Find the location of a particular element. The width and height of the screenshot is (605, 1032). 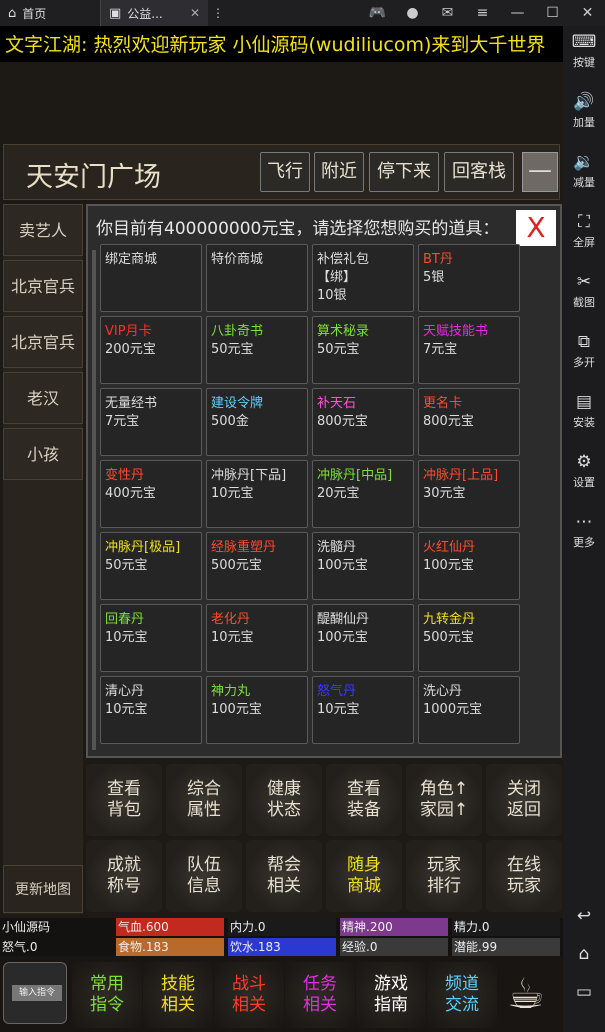

menu-icon: ≡ is located at coordinates (482, 13).